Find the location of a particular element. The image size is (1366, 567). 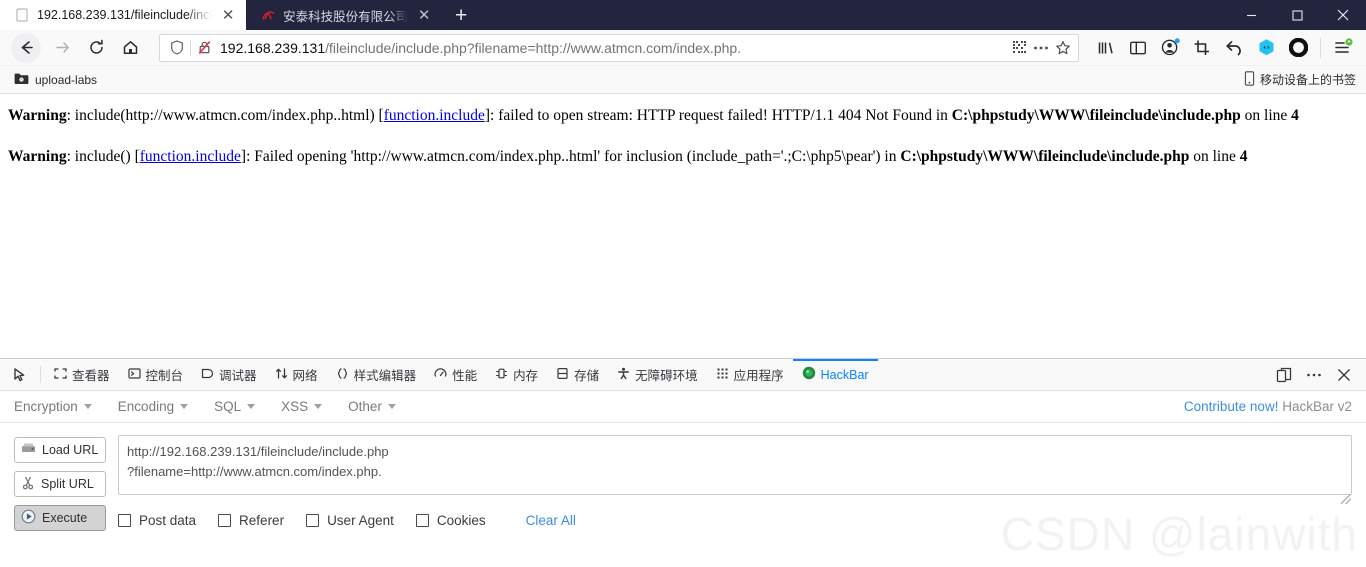

post-data-option: Post data is located at coordinates (157, 520).